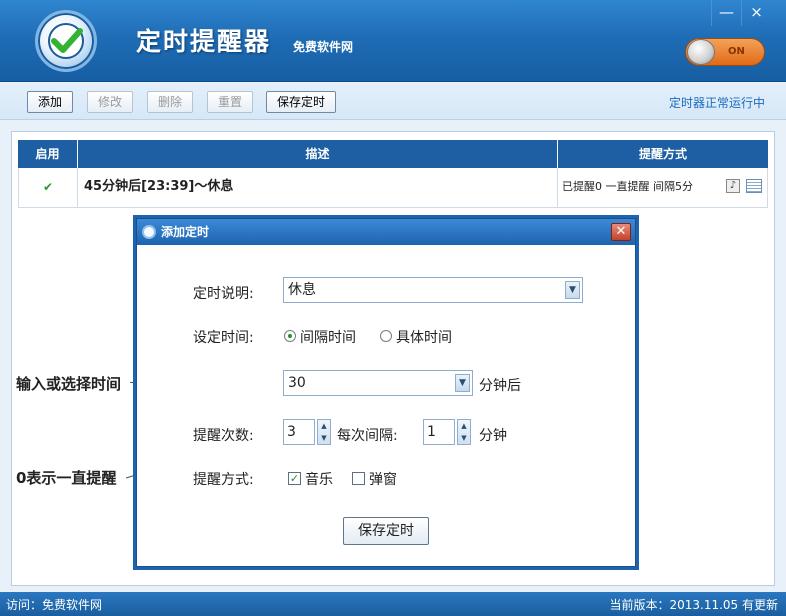  What do you see at coordinates (50, 102) in the screenshot?
I see `add-button: 添加` at bounding box center [50, 102].